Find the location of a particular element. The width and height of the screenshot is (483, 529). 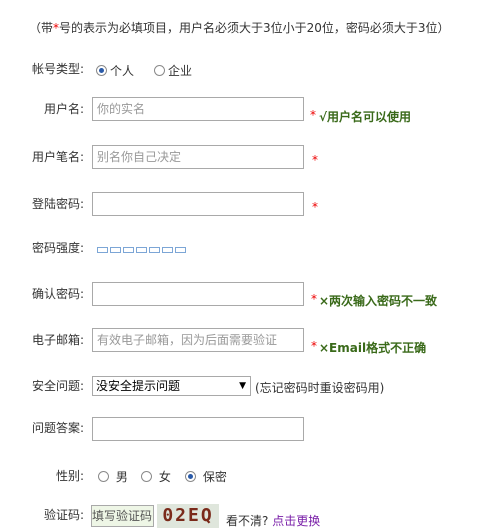

strength-label: 密码强度: is located at coordinates (58, 248).